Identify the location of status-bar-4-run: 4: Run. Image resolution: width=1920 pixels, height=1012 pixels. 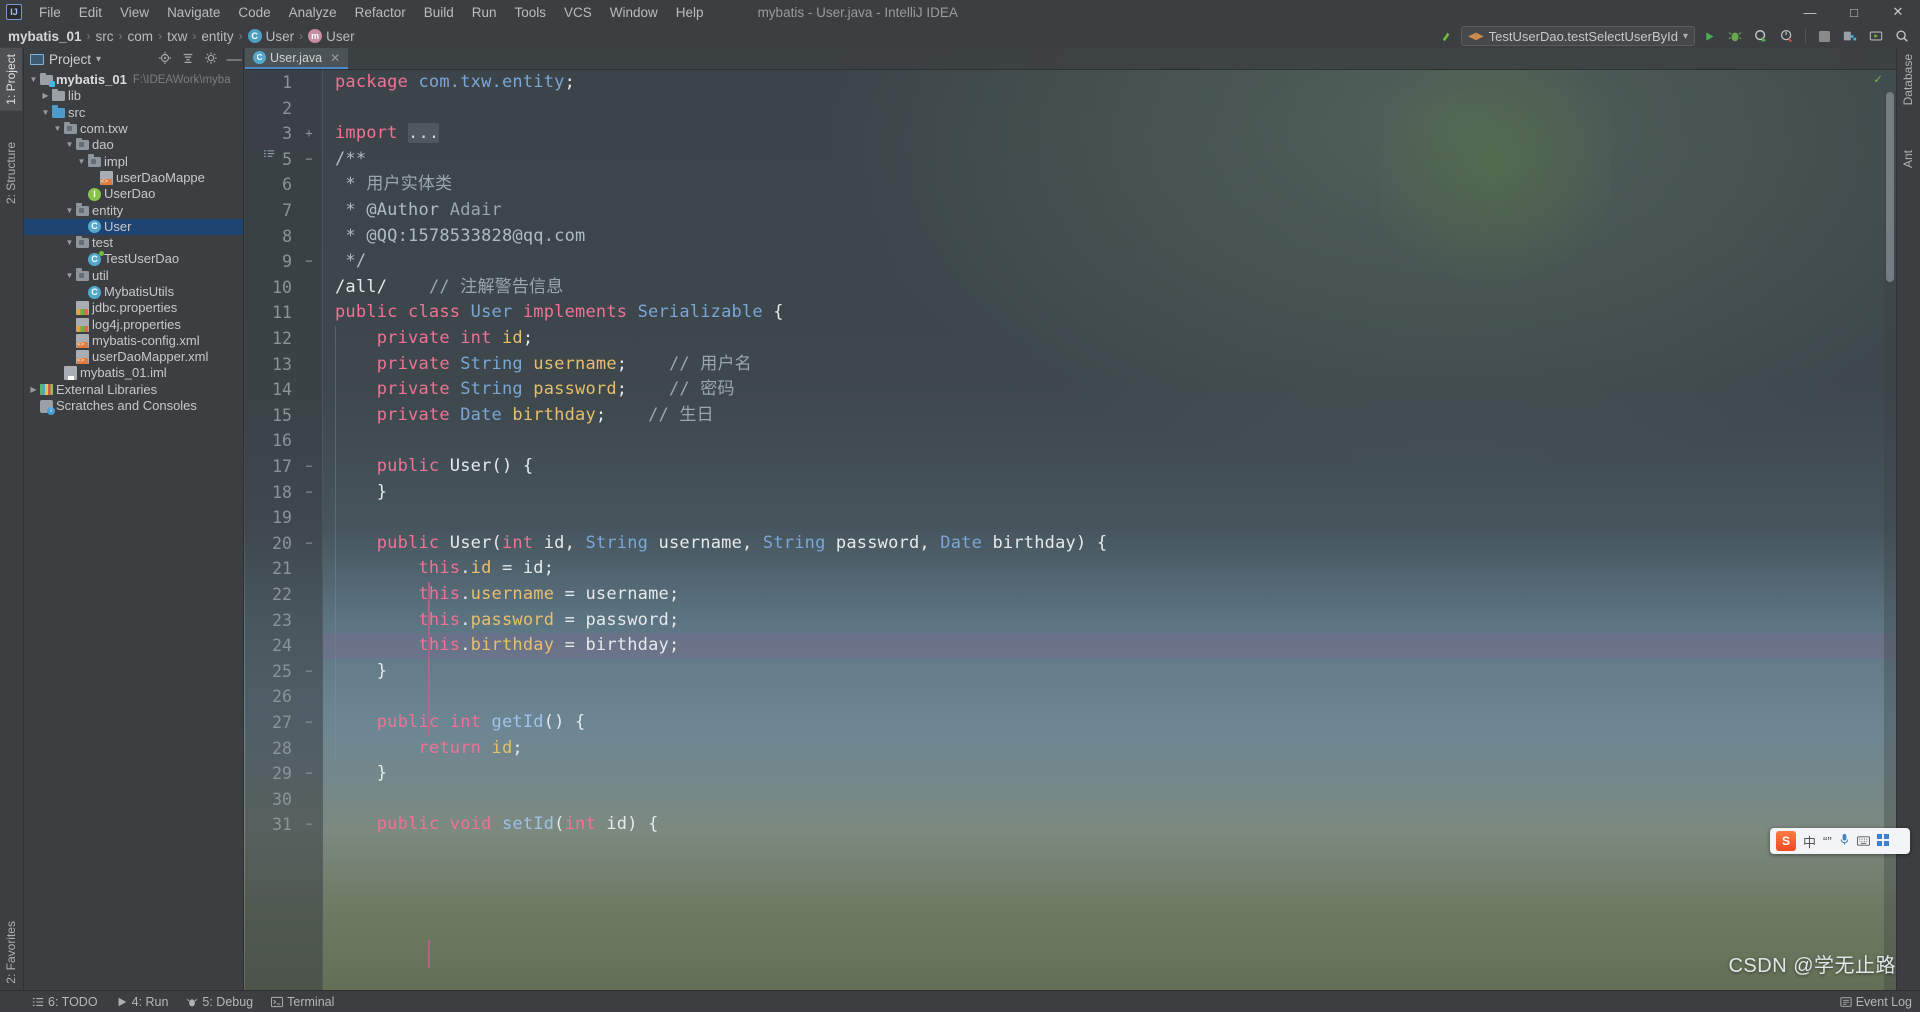
(142, 1002).